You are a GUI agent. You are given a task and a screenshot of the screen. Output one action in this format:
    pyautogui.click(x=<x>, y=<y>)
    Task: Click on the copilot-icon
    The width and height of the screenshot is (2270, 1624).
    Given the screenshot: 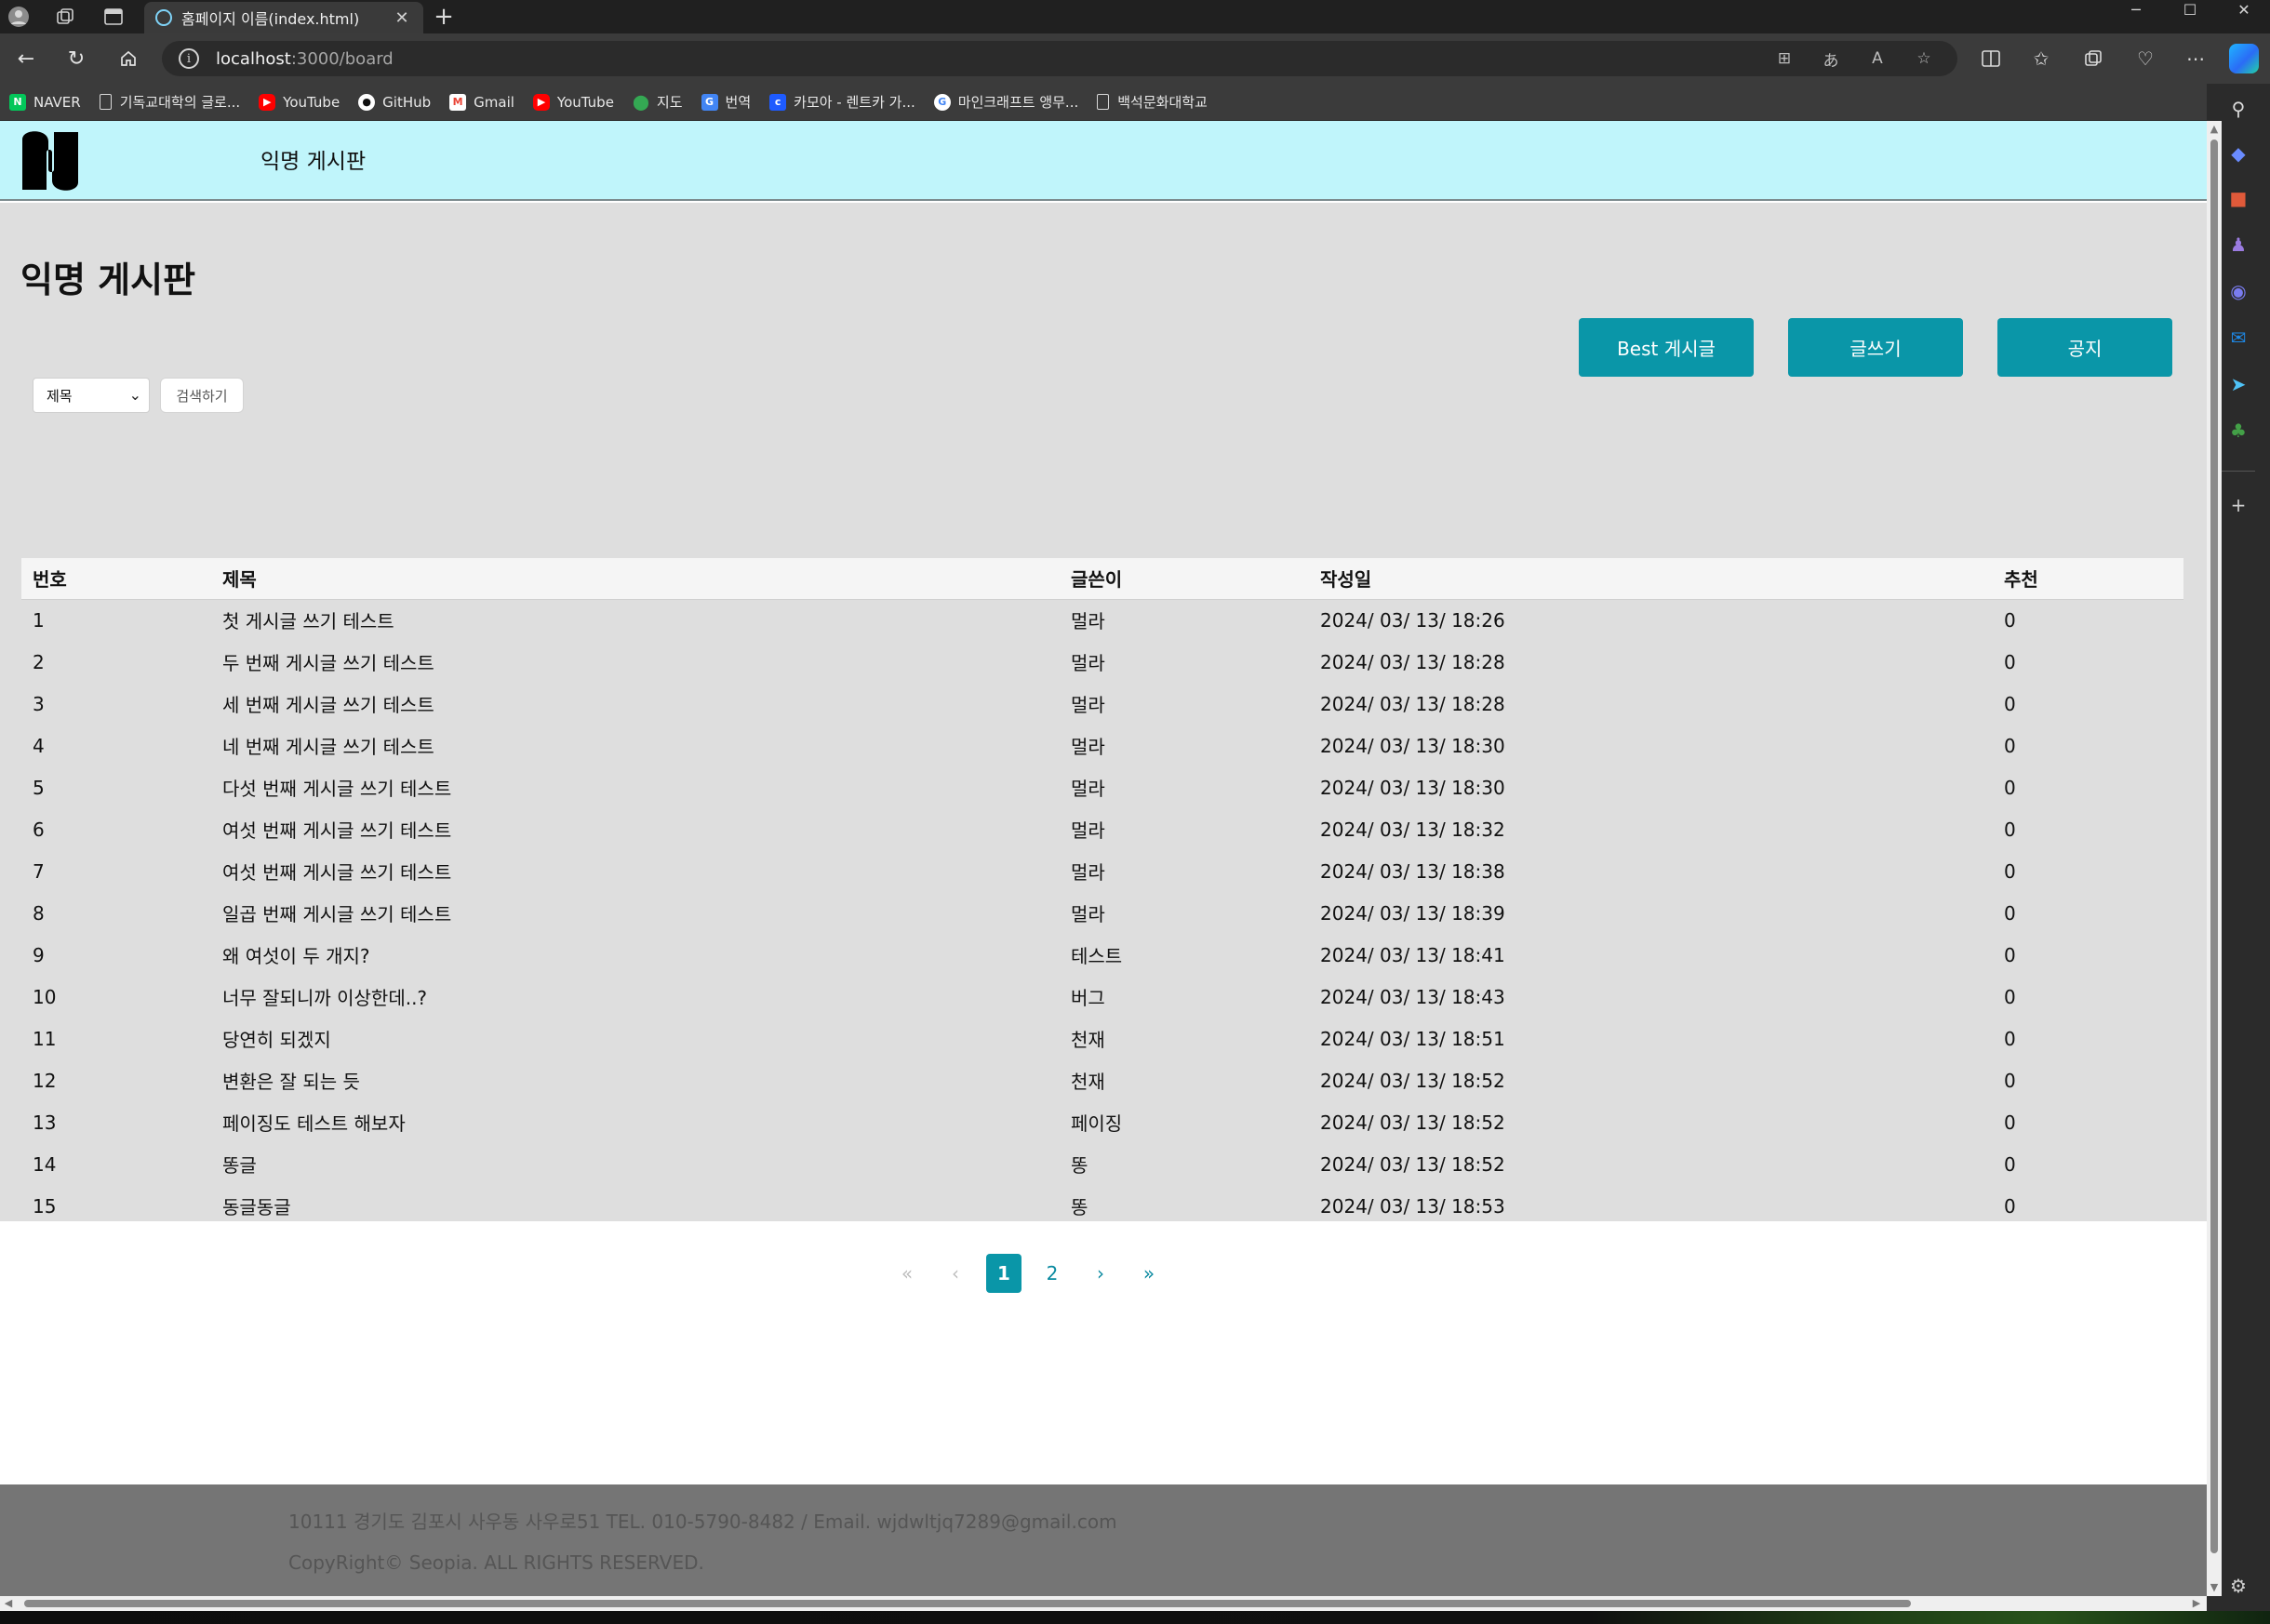 What is the action you would take?
    pyautogui.click(x=2244, y=58)
    